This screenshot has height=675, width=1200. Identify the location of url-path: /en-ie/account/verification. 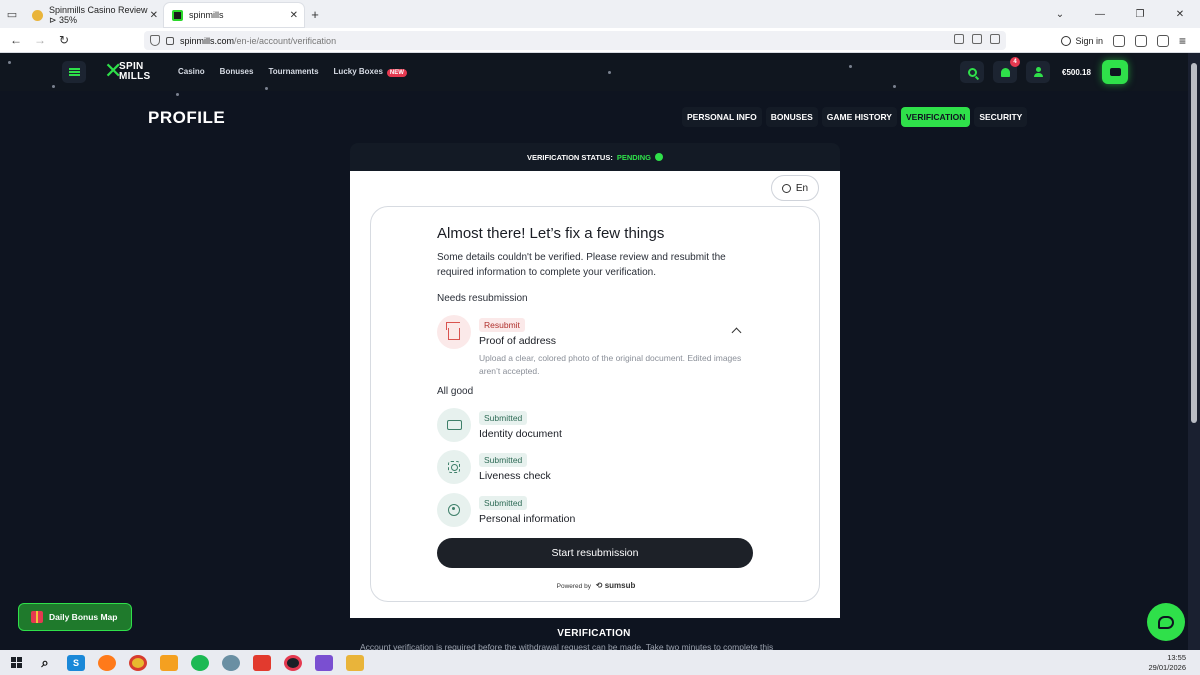
(285, 40).